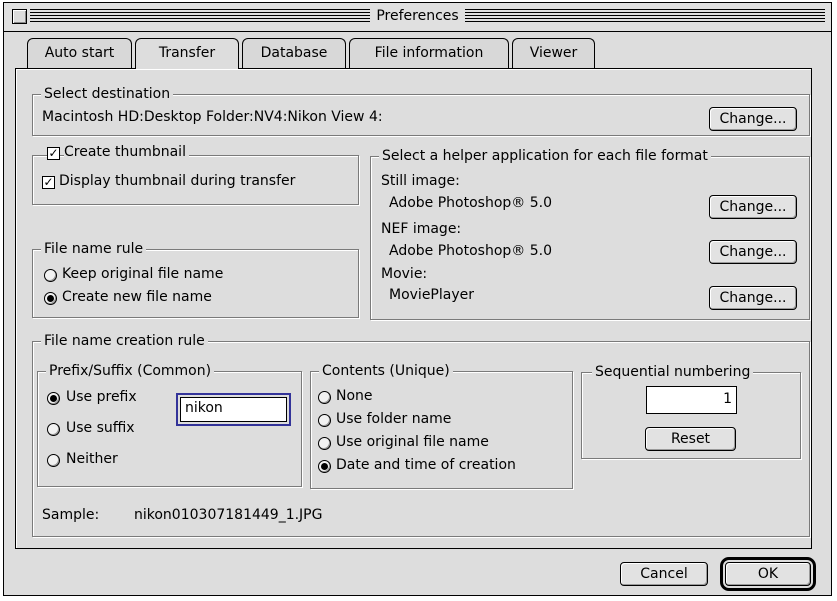 This screenshot has height=601, width=837. Describe the element at coordinates (354, 396) in the screenshot. I see `contents-none-label: None` at that location.